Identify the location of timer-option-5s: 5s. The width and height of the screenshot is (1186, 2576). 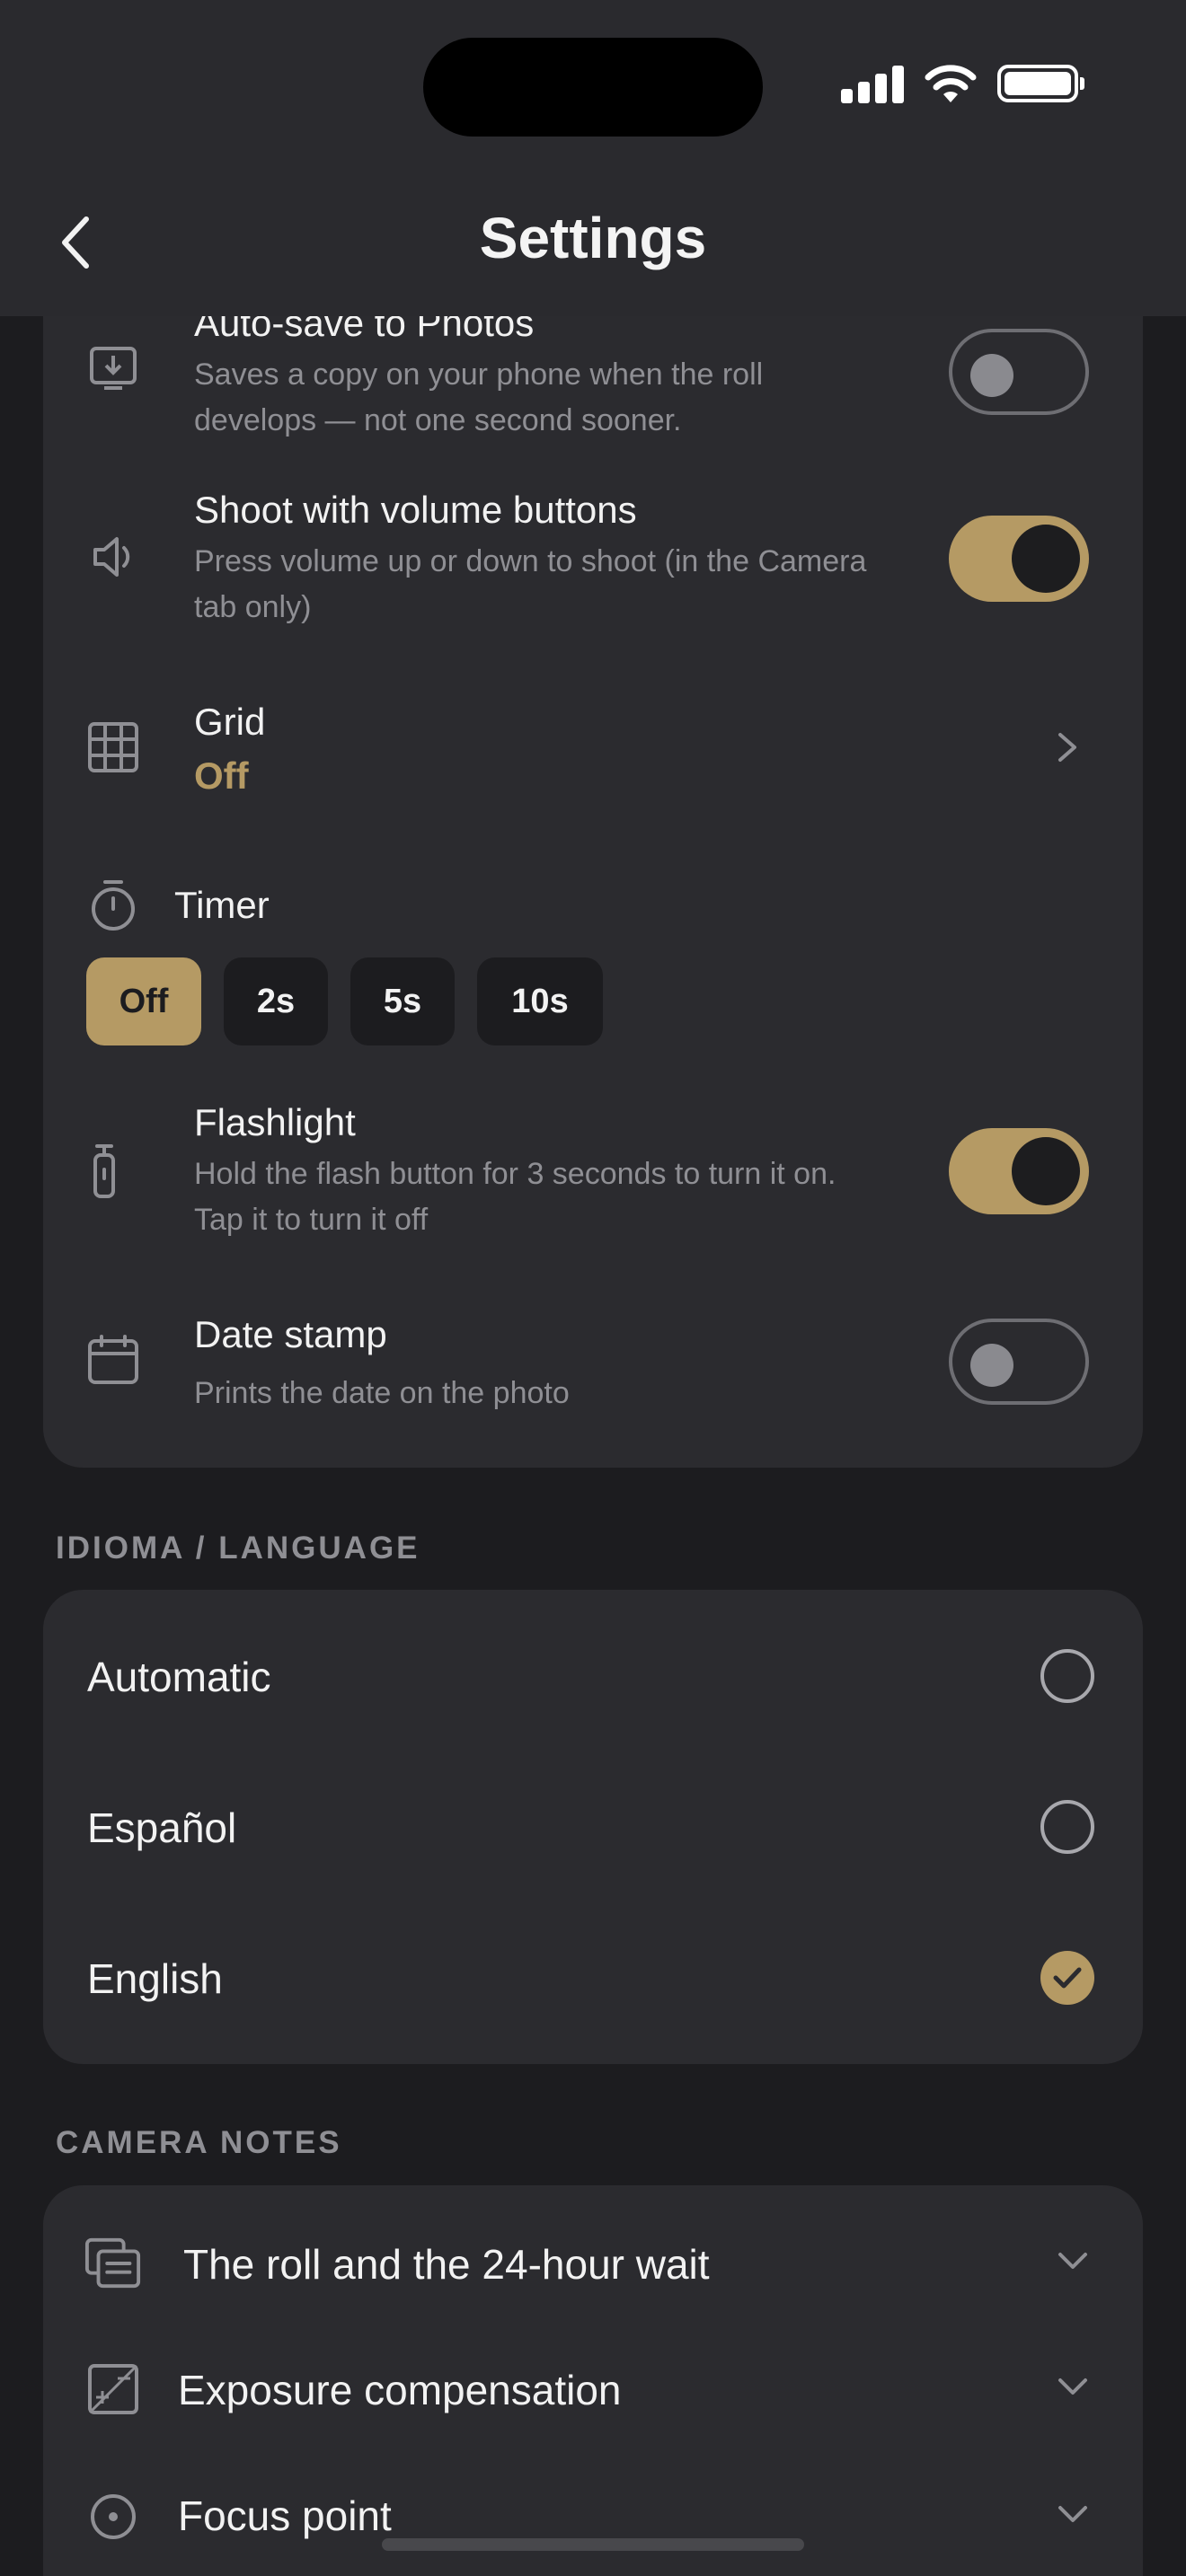
(402, 1001).